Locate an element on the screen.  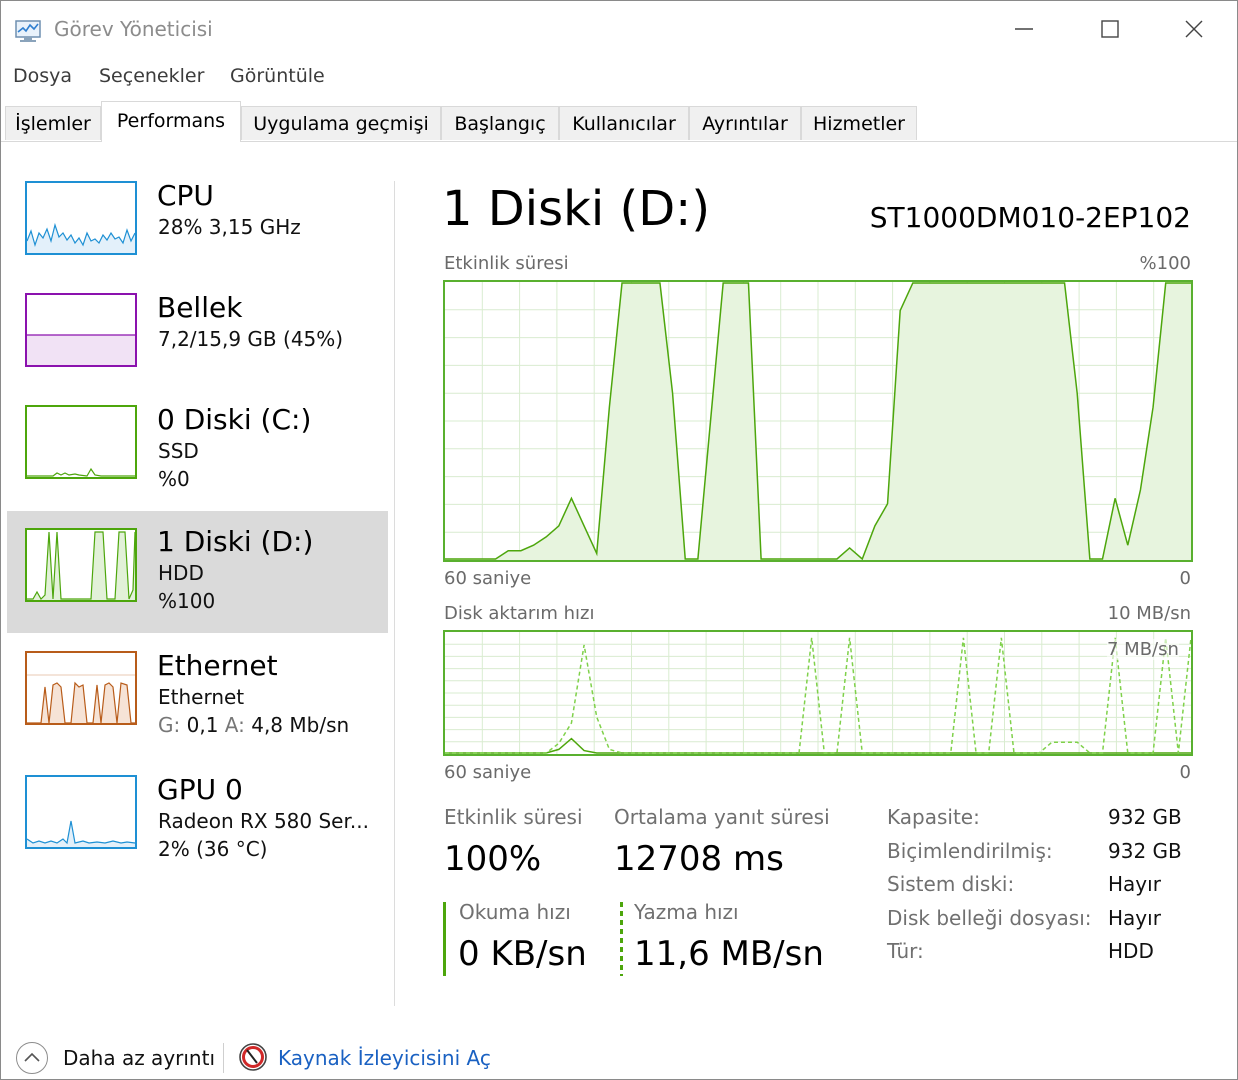
ethernet-thumbnail-graph is located at coordinates (81, 688).